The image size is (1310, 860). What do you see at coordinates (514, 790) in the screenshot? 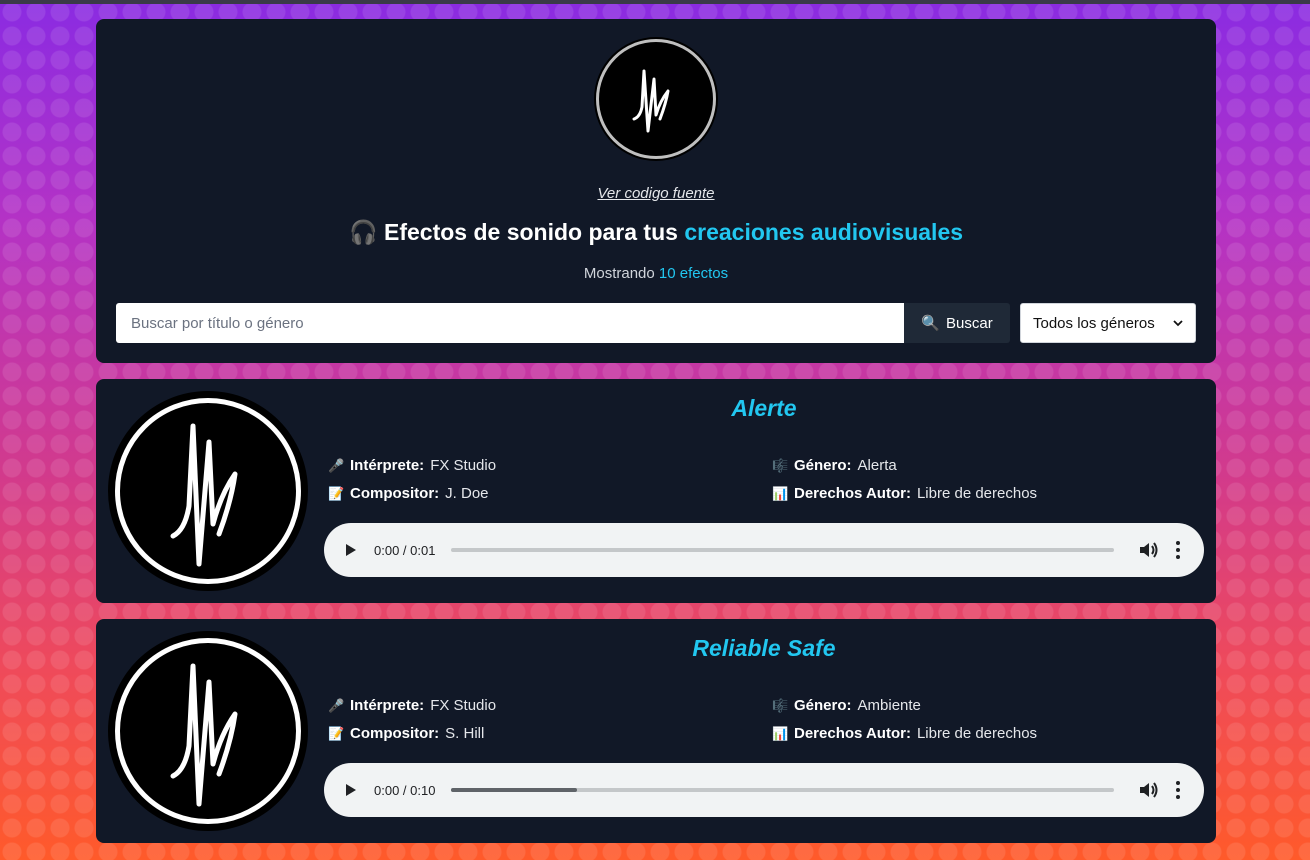
I see `audio-progress-fill` at bounding box center [514, 790].